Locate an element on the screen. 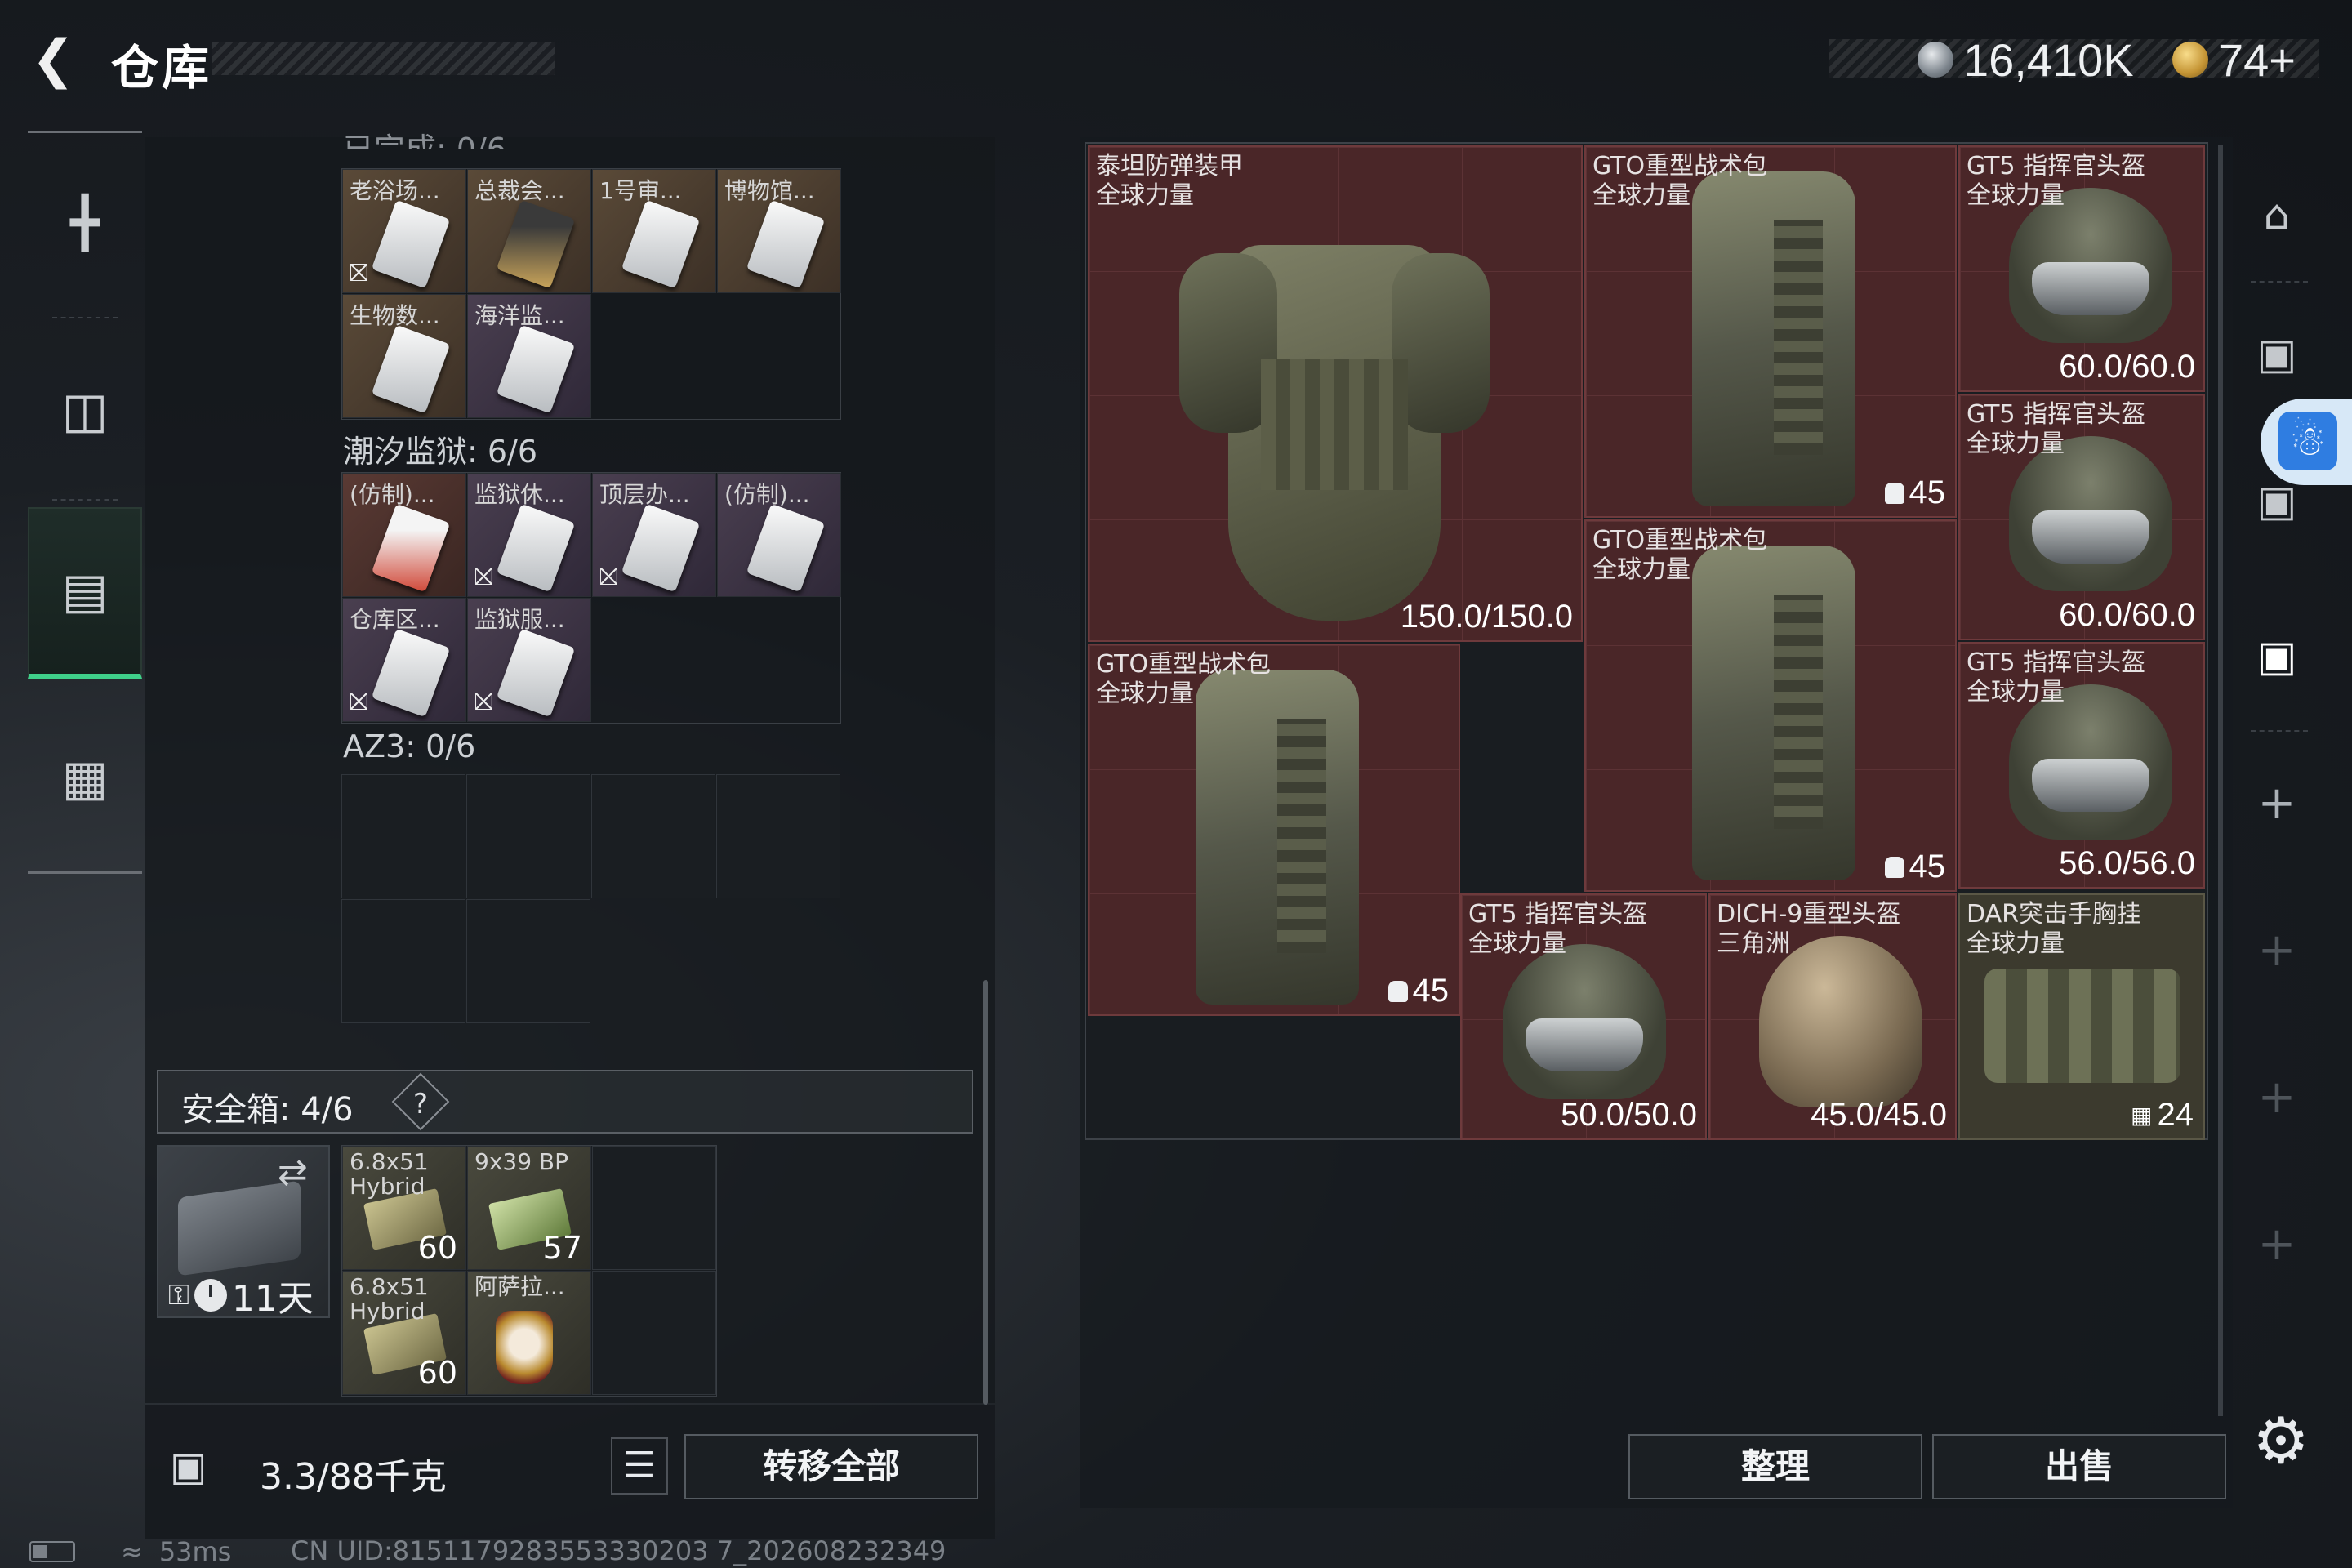  stash-item-helmet: GT5 指挥官头盔 全球力量 56.0/56.0 is located at coordinates (2081, 765).